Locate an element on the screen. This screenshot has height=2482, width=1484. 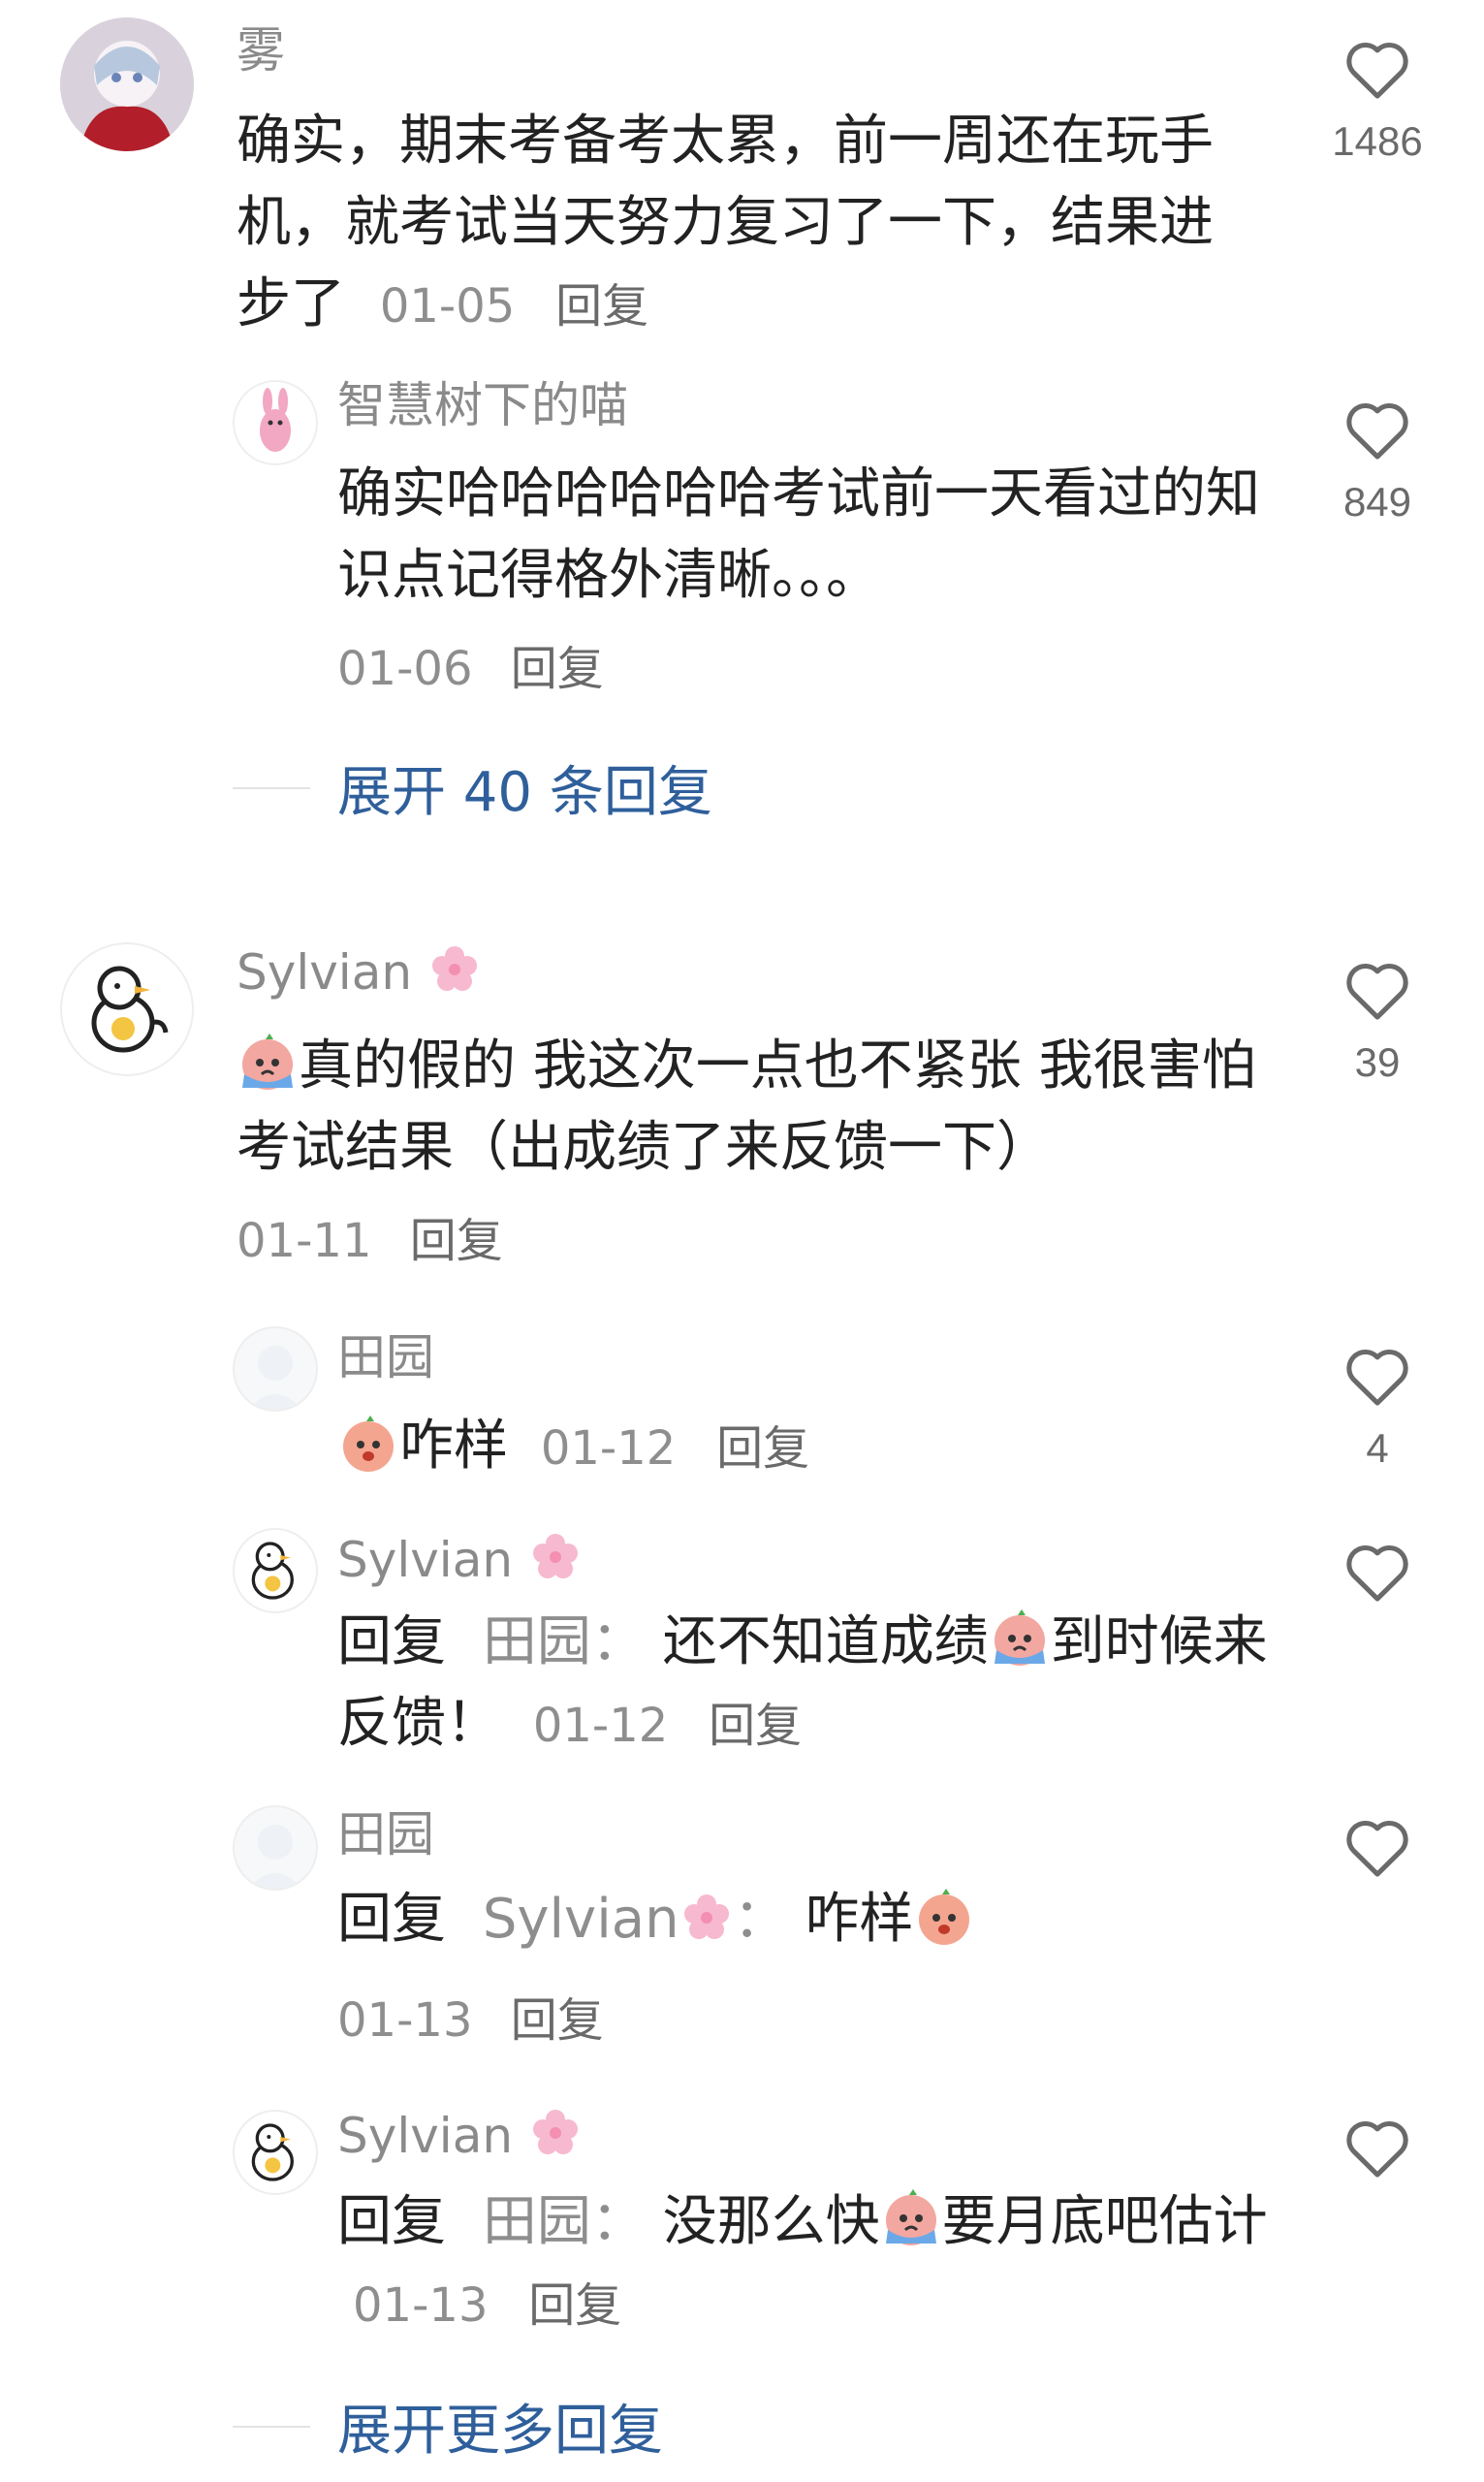
comment-text: 回复 Sylvian ： 咋样 is located at coordinates (803, 1919).